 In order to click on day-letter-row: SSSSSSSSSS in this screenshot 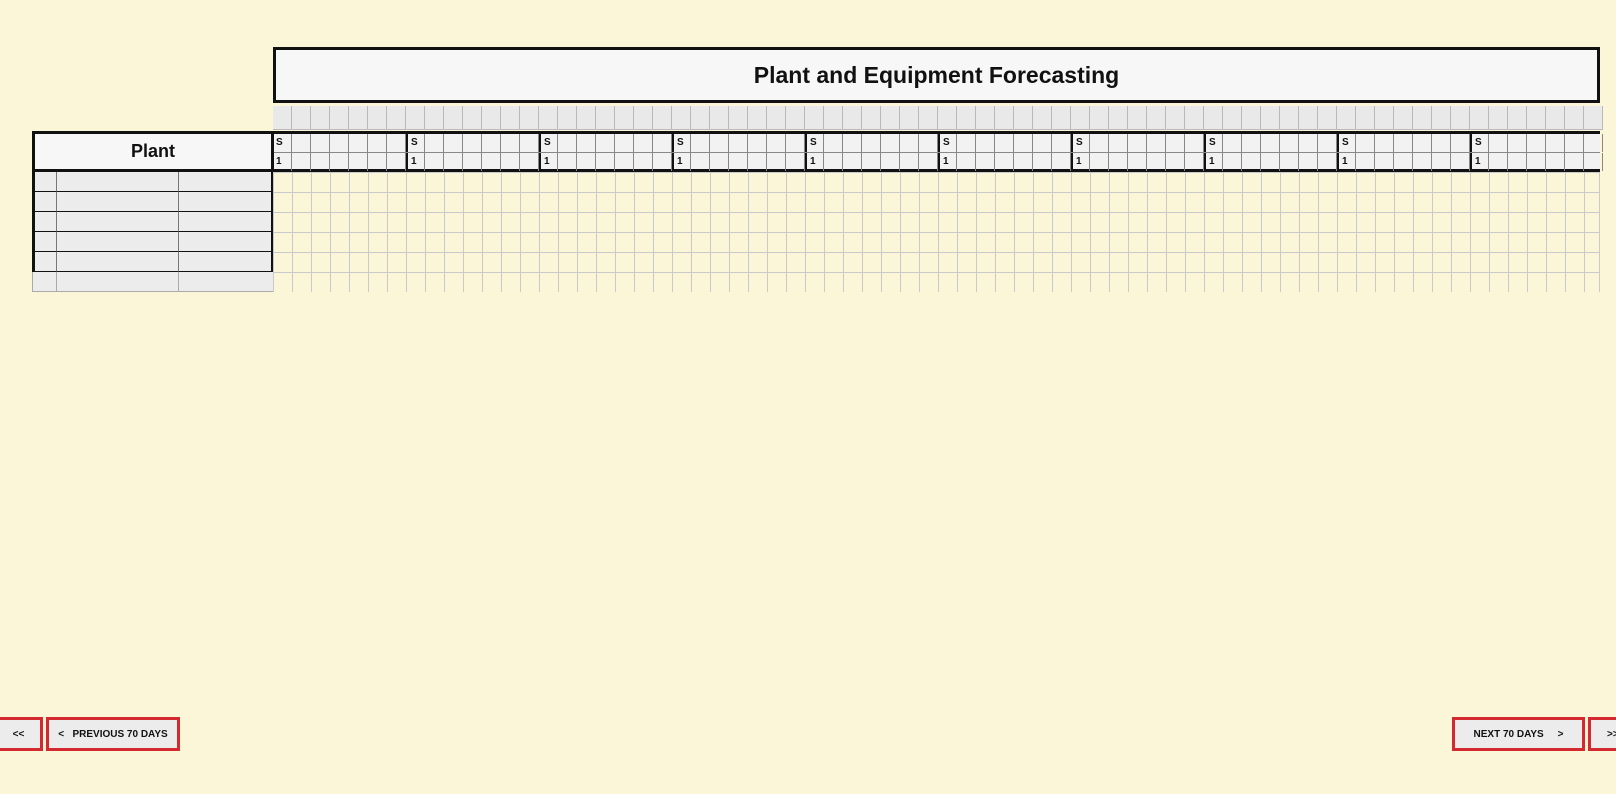, I will do `click(938, 143)`.